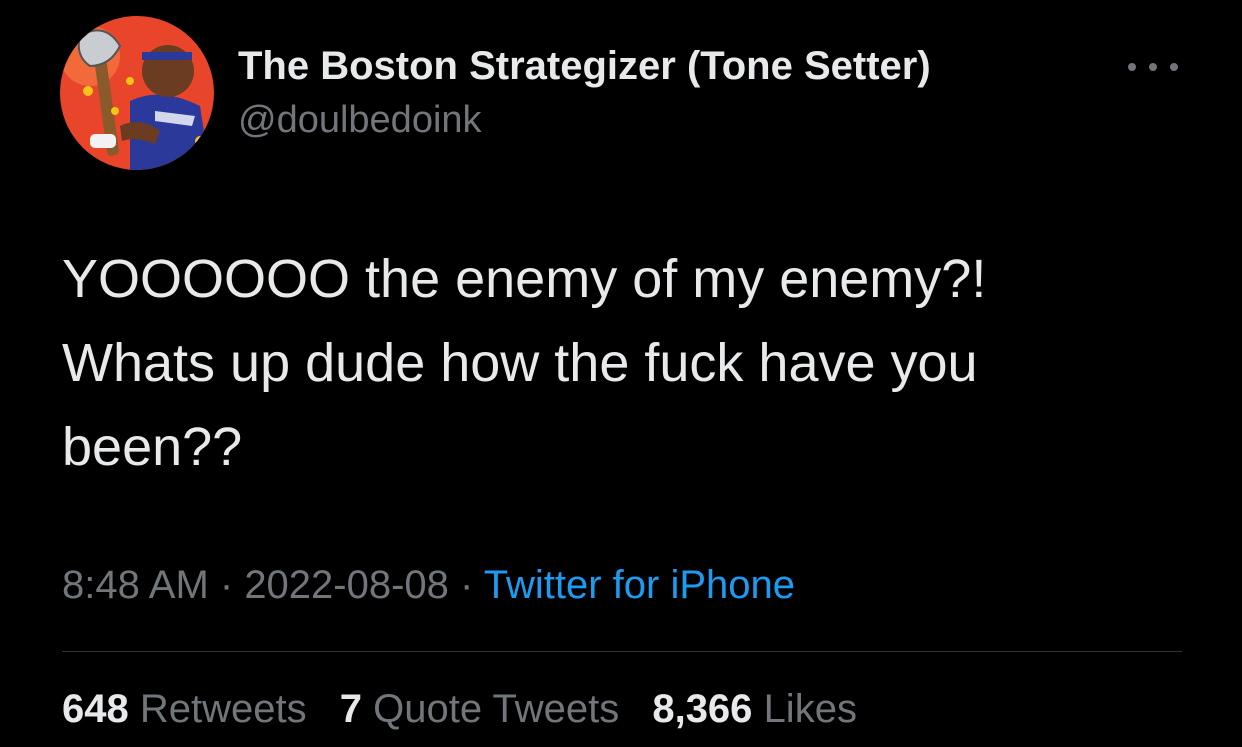 This screenshot has width=1242, height=747. Describe the element at coordinates (360, 120) in the screenshot. I see `username-handle: @doulbedoink` at that location.